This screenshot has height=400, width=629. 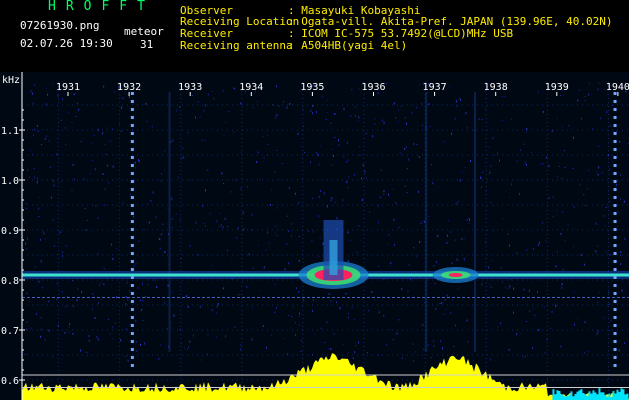 I want to click on info-label-antenna: Receiving antenna, so click(x=236, y=45).